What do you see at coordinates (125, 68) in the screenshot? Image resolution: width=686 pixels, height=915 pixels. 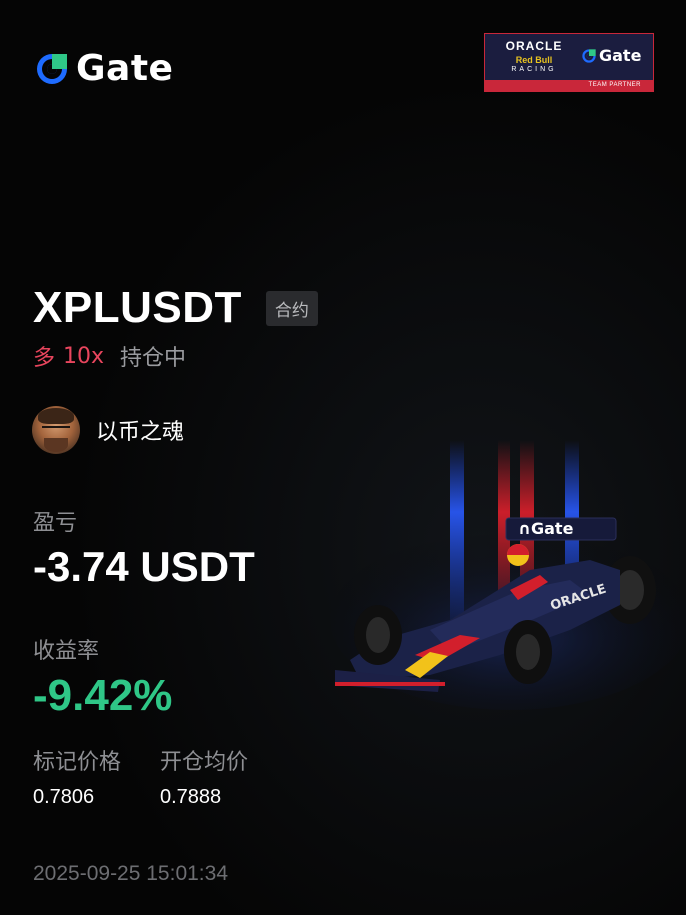 I see `logo-text: Gate` at bounding box center [125, 68].